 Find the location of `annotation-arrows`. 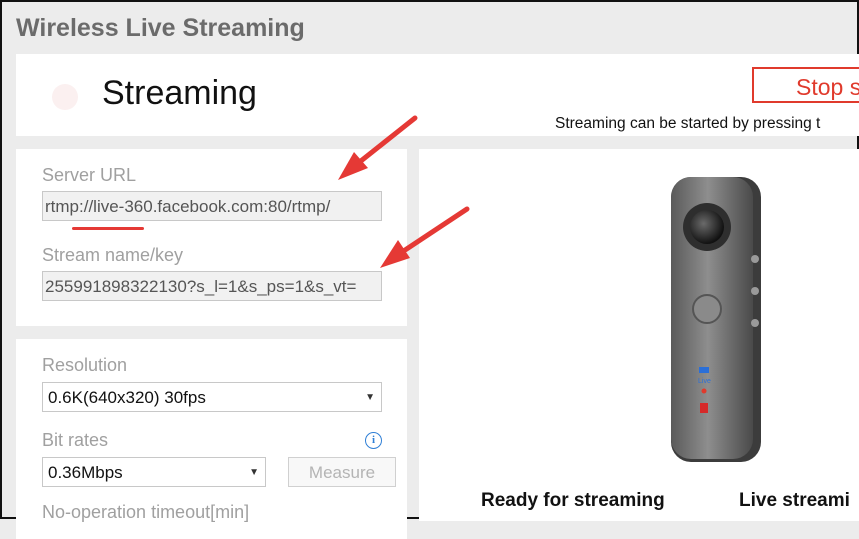

annotation-arrows is located at coordinates (404, 191).